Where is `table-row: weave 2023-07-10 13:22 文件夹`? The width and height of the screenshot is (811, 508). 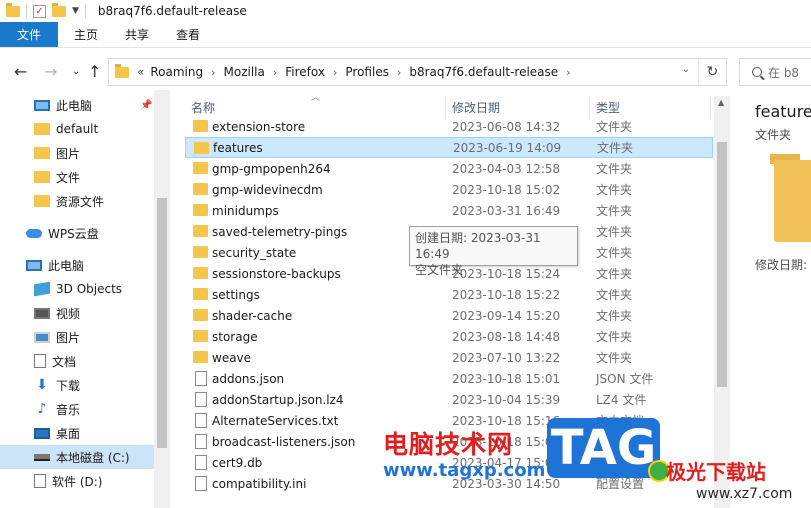
table-row: weave 2023-07-10 13:22 文件夹 is located at coordinates (449, 357).